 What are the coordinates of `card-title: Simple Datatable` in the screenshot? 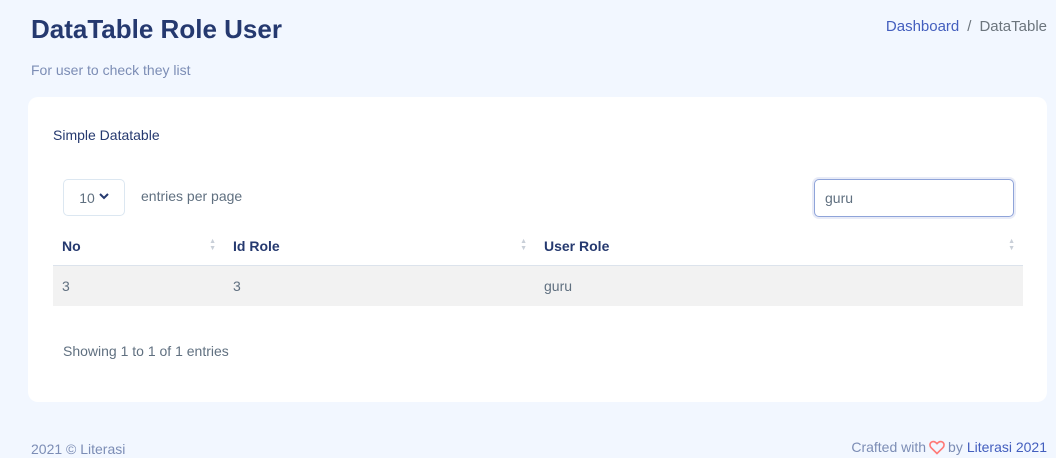 It's located at (106, 135).